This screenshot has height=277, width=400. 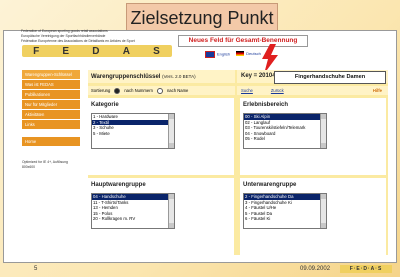 I want to click on sidebar-item-links: Links, so click(x=51, y=125).